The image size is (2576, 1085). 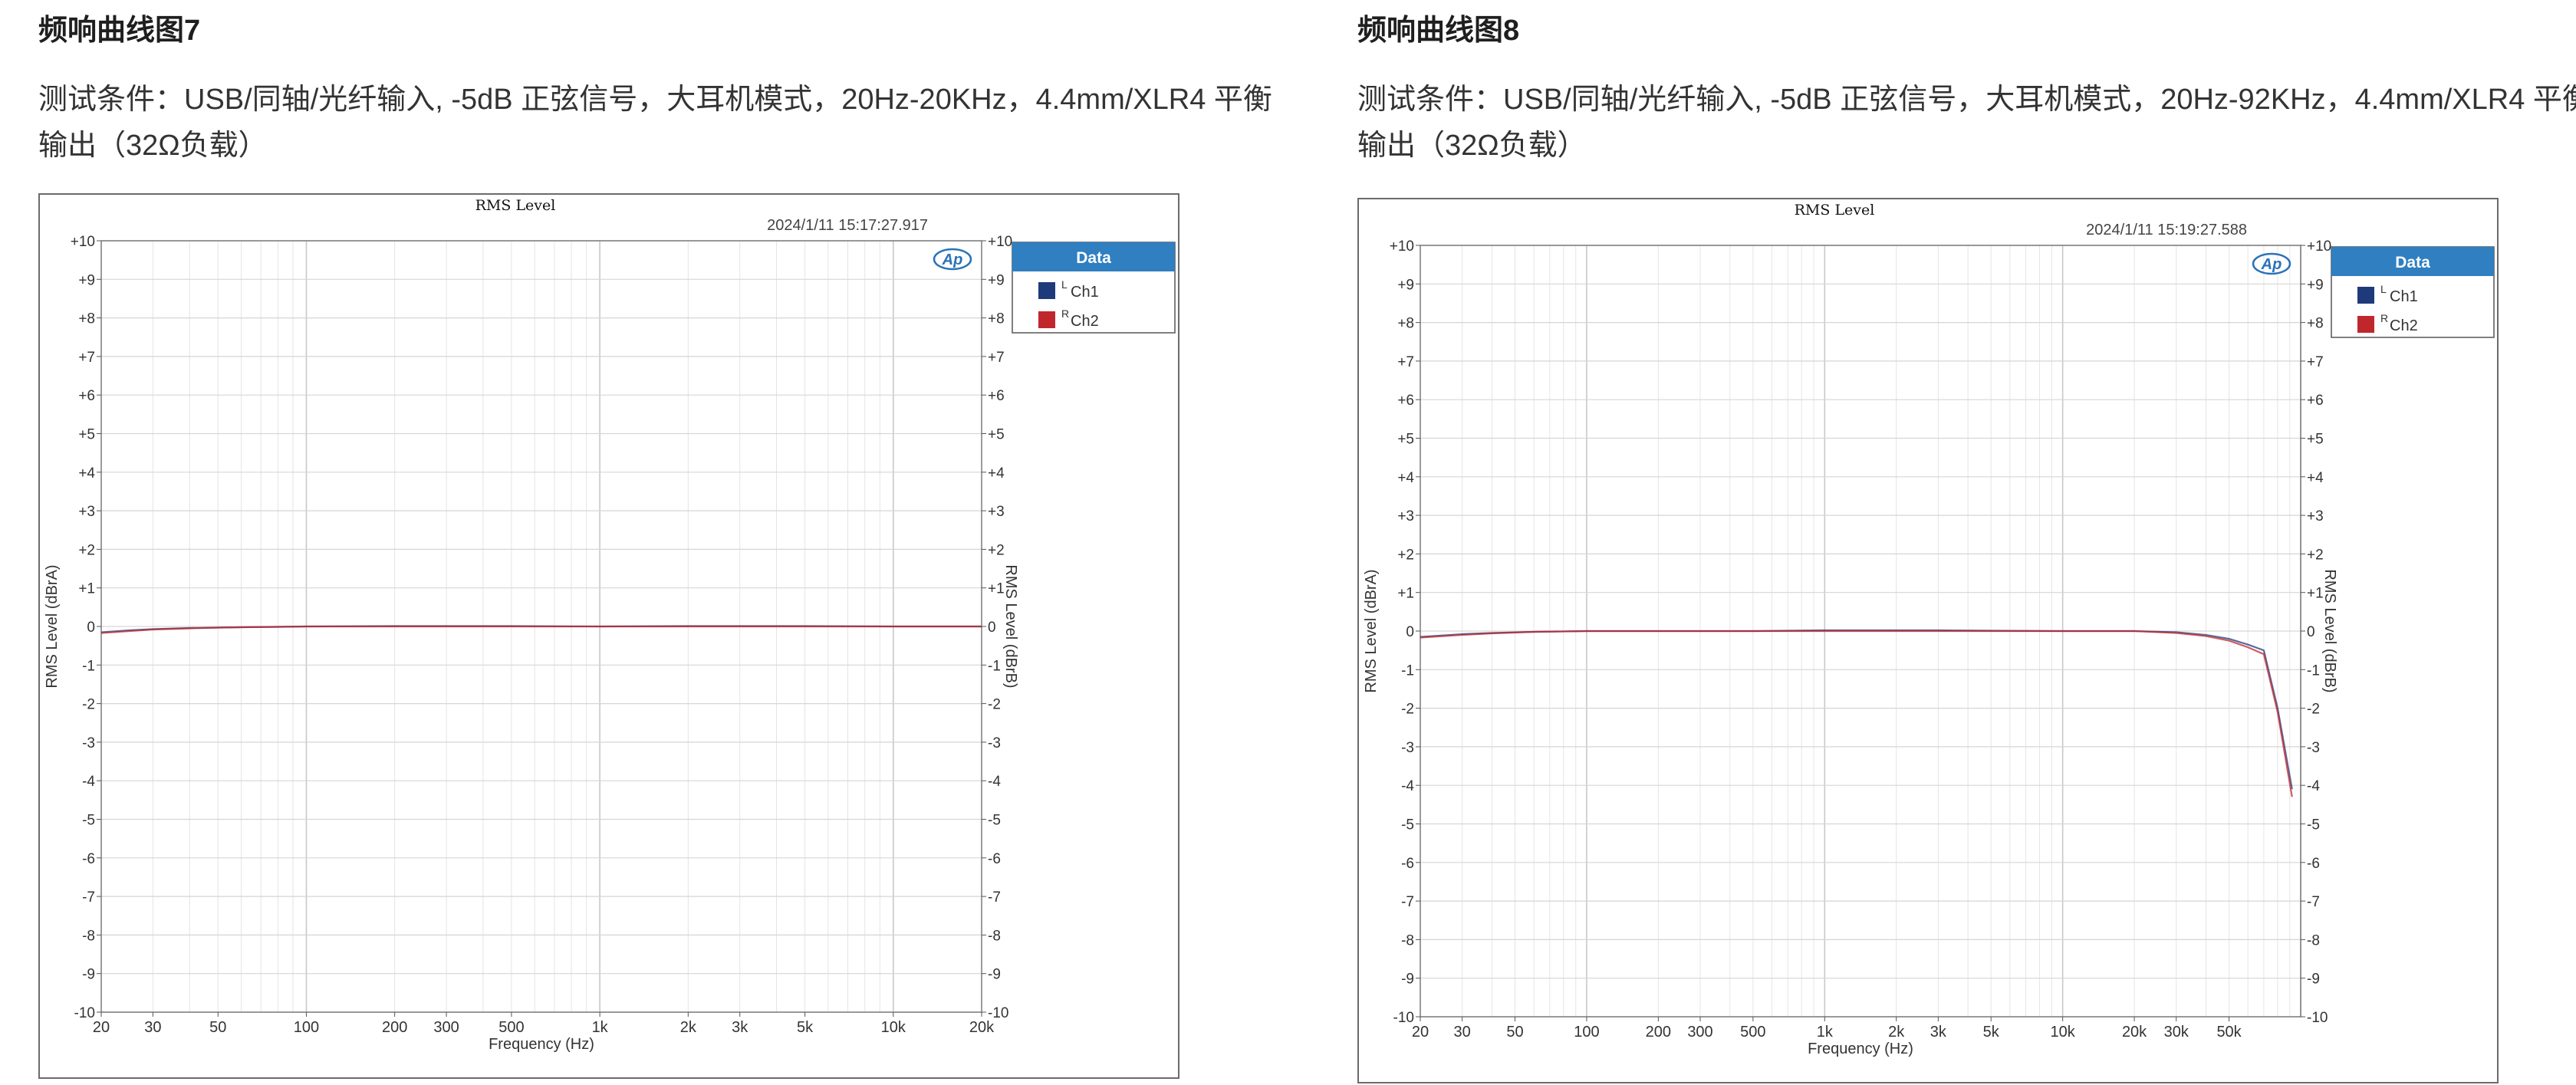 I want to click on y-tick-label-left: 0, so click(x=91, y=628).